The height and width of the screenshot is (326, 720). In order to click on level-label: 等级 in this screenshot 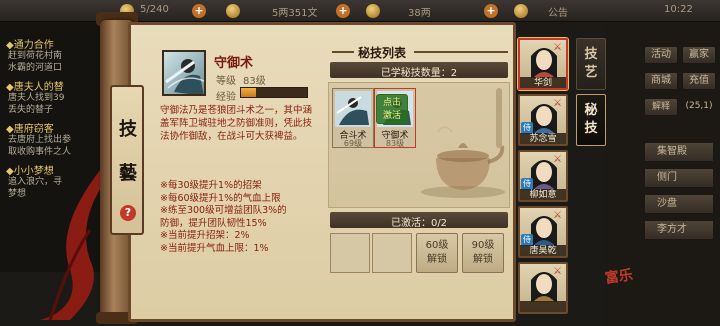, I will do `click(226, 81)`.